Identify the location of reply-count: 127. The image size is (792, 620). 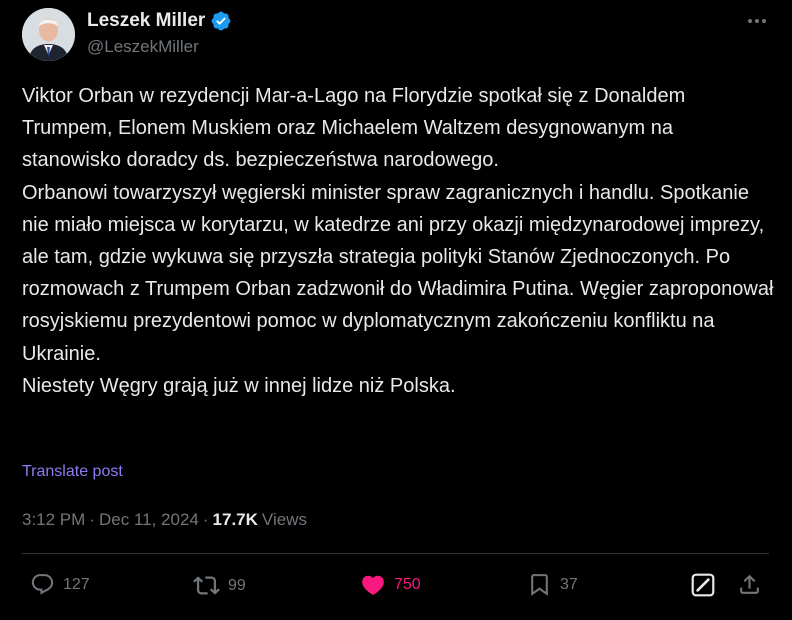
(76, 584).